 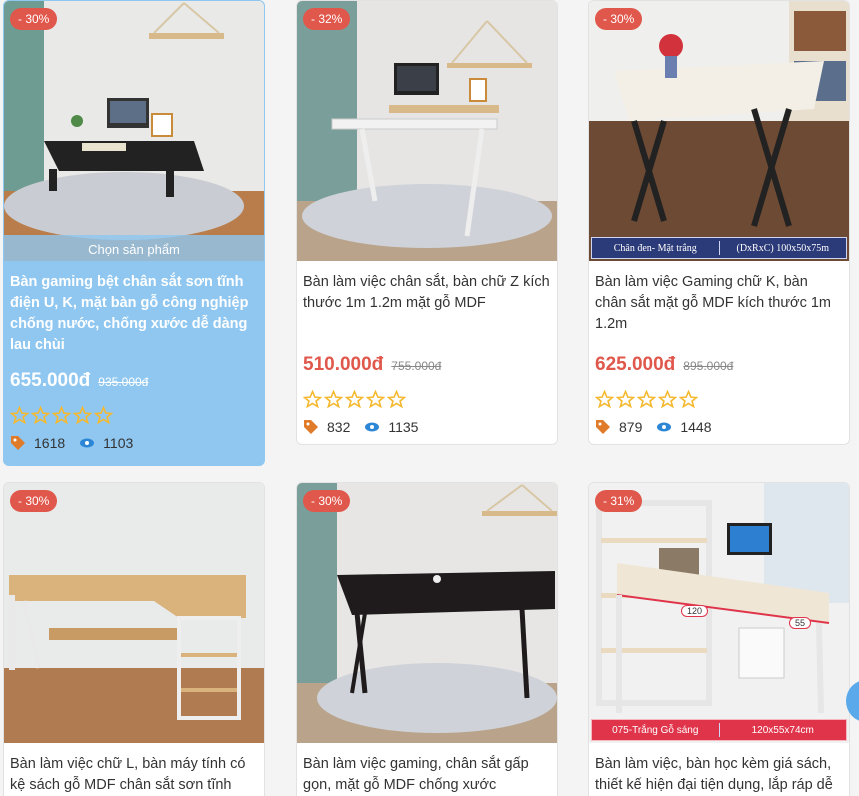 I want to click on product-price: 655.000đ, so click(x=50, y=380).